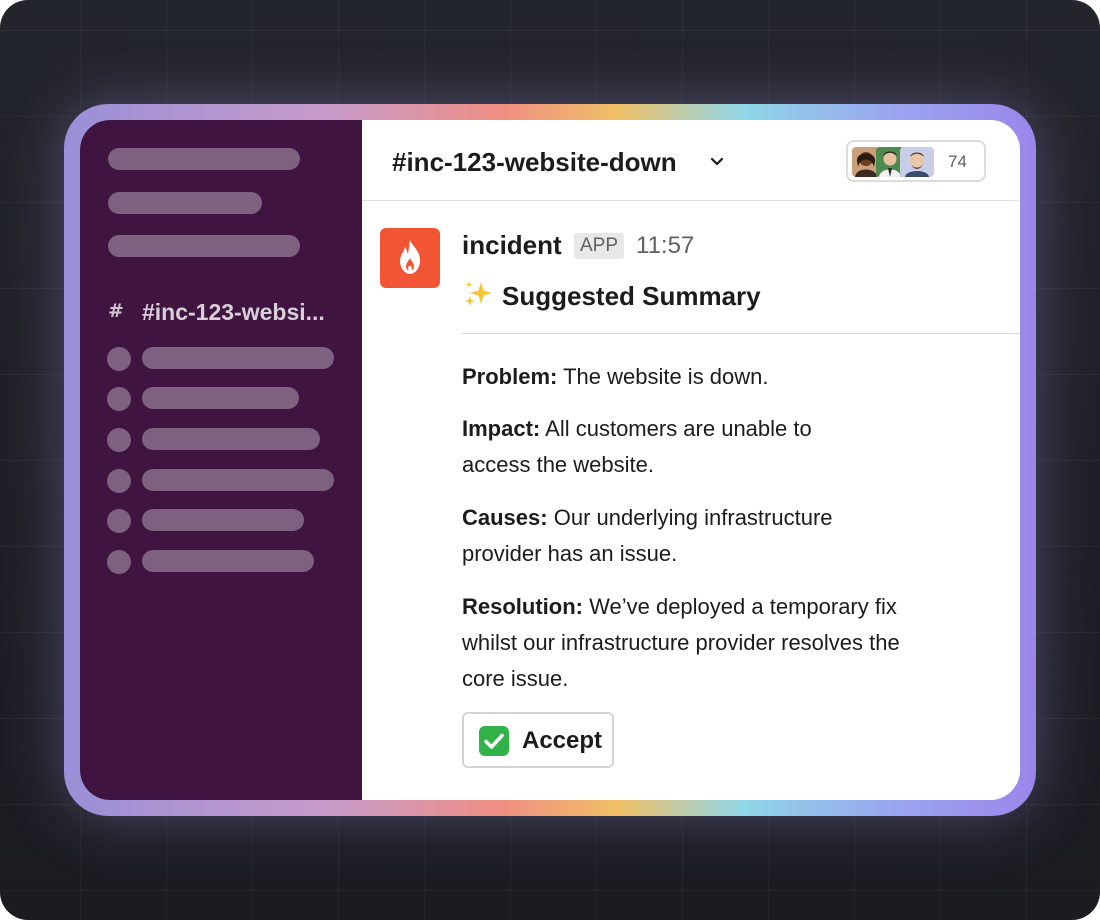 The image size is (1100, 920). Describe the element at coordinates (631, 296) in the screenshot. I see `summary-title: Suggested Summary` at that location.